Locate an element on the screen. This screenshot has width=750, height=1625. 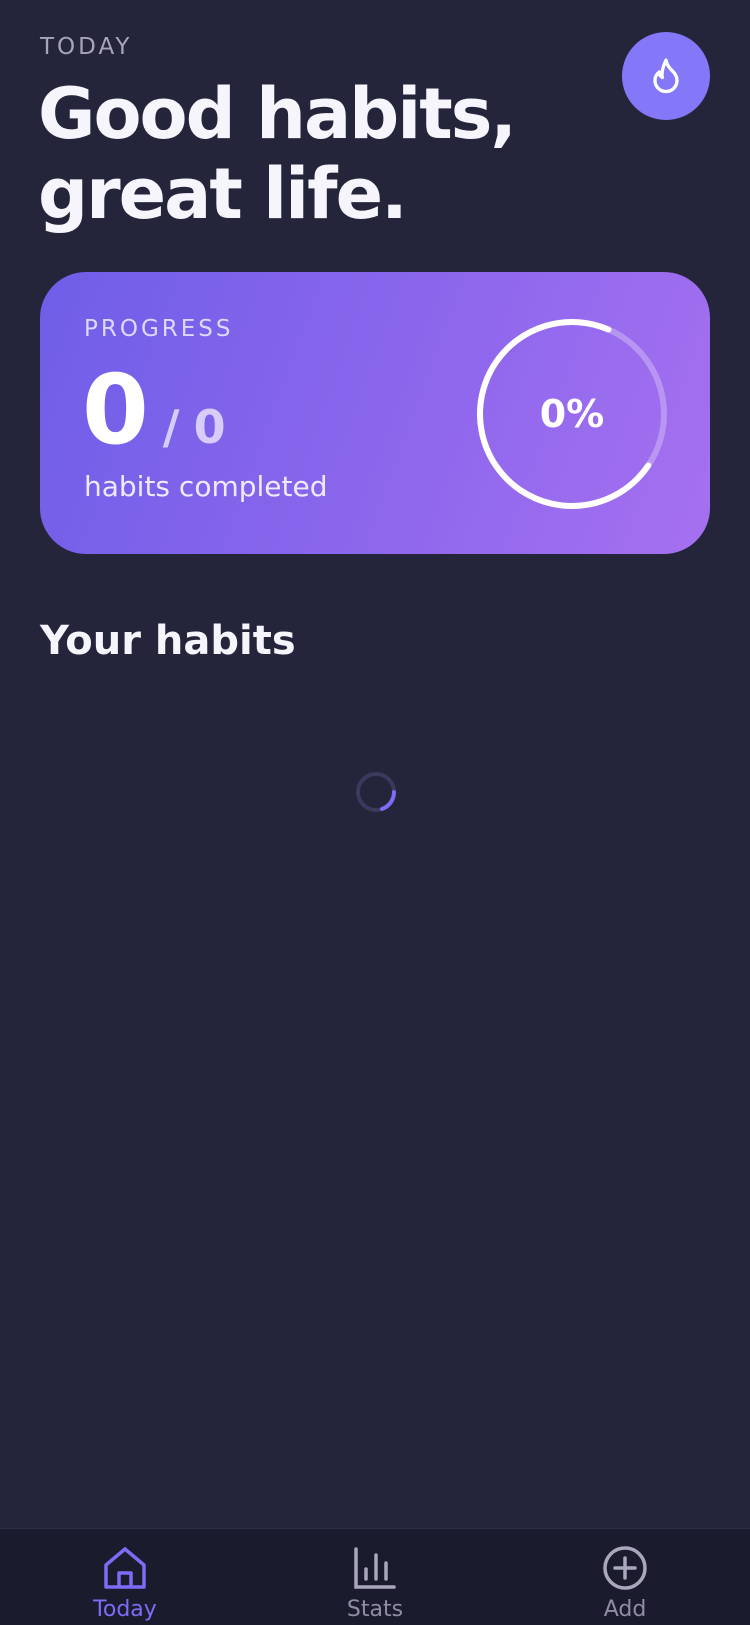
header-eyebrow: TODAY is located at coordinates (86, 47).